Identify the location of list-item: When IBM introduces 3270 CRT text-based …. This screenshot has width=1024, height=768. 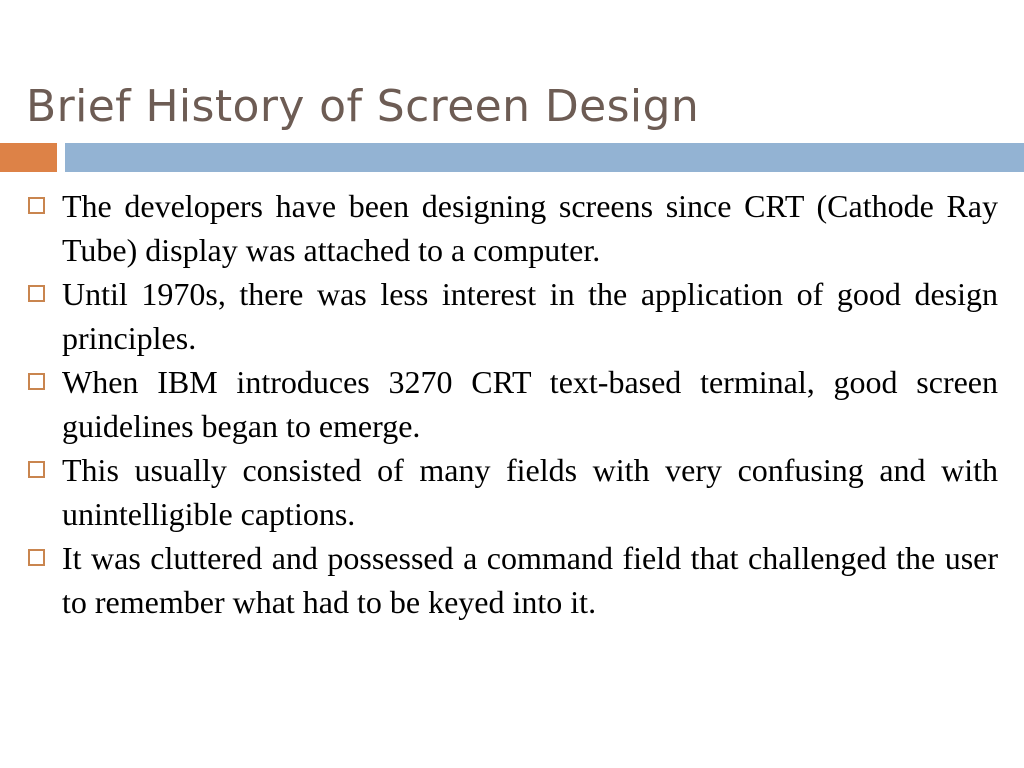
(512, 404).